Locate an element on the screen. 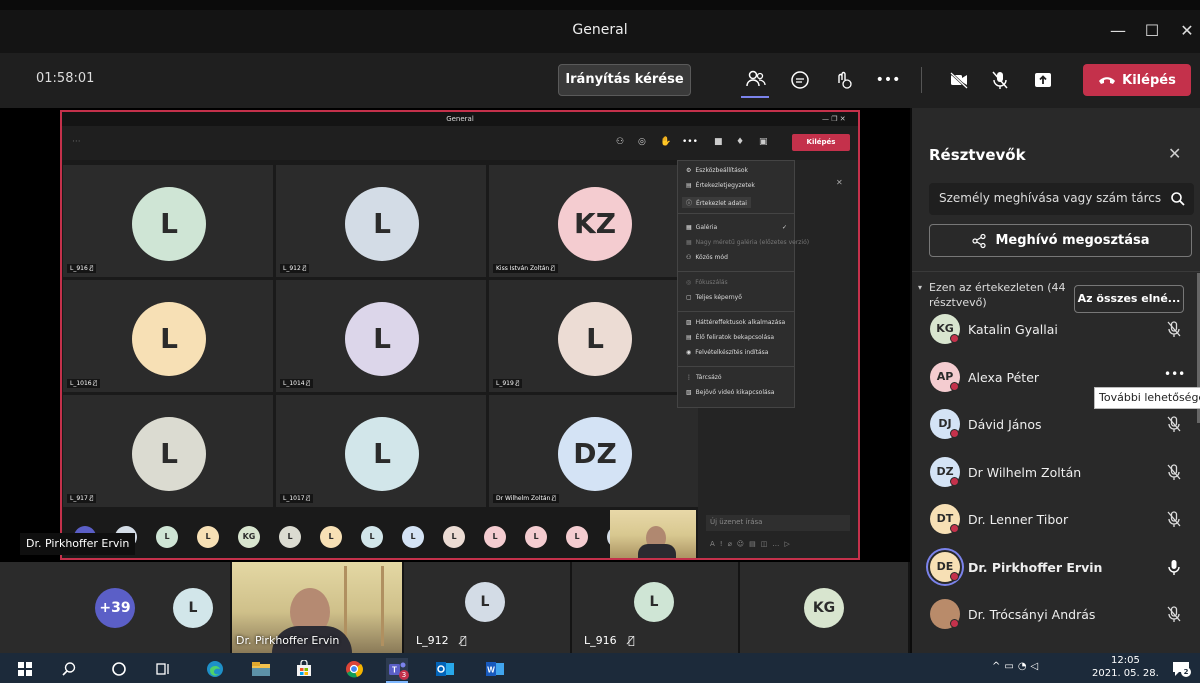 The height and width of the screenshot is (683, 1200). menu-item-icon: ▨ is located at coordinates (689, 322).